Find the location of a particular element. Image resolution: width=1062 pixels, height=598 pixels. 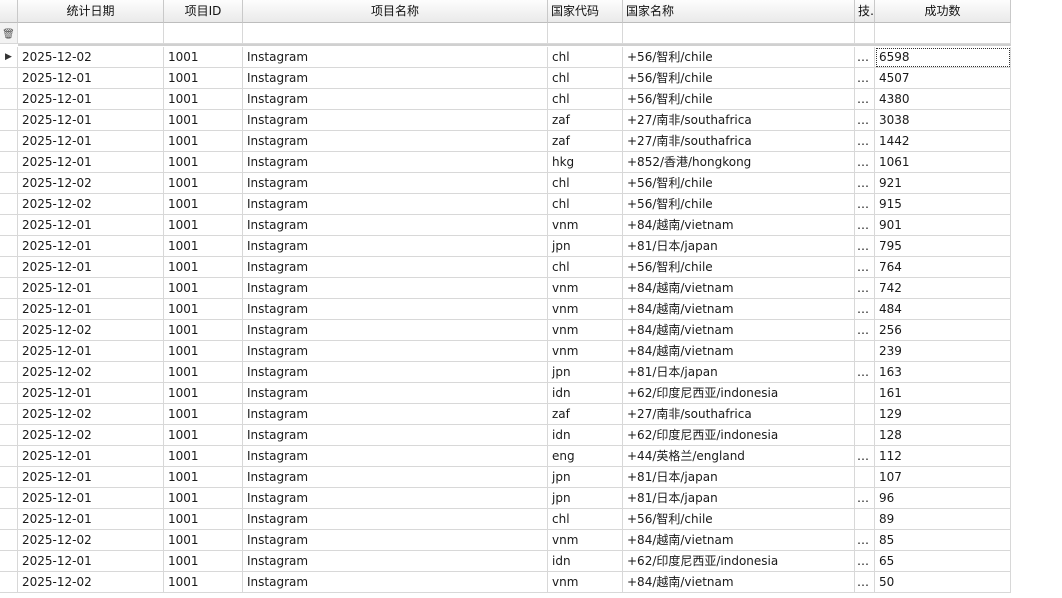

filter-icon: 🗑 is located at coordinates (9, 33).